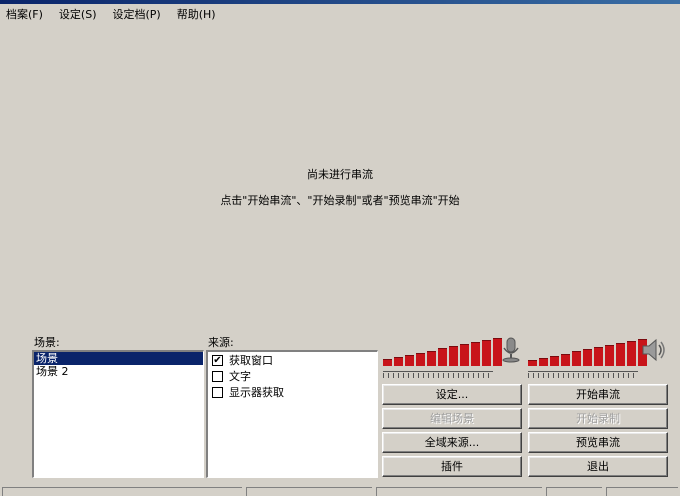 Image resolution: width=680 pixels, height=496 pixels. Describe the element at coordinates (438, 375) in the screenshot. I see `mic-meter-ticks` at that location.